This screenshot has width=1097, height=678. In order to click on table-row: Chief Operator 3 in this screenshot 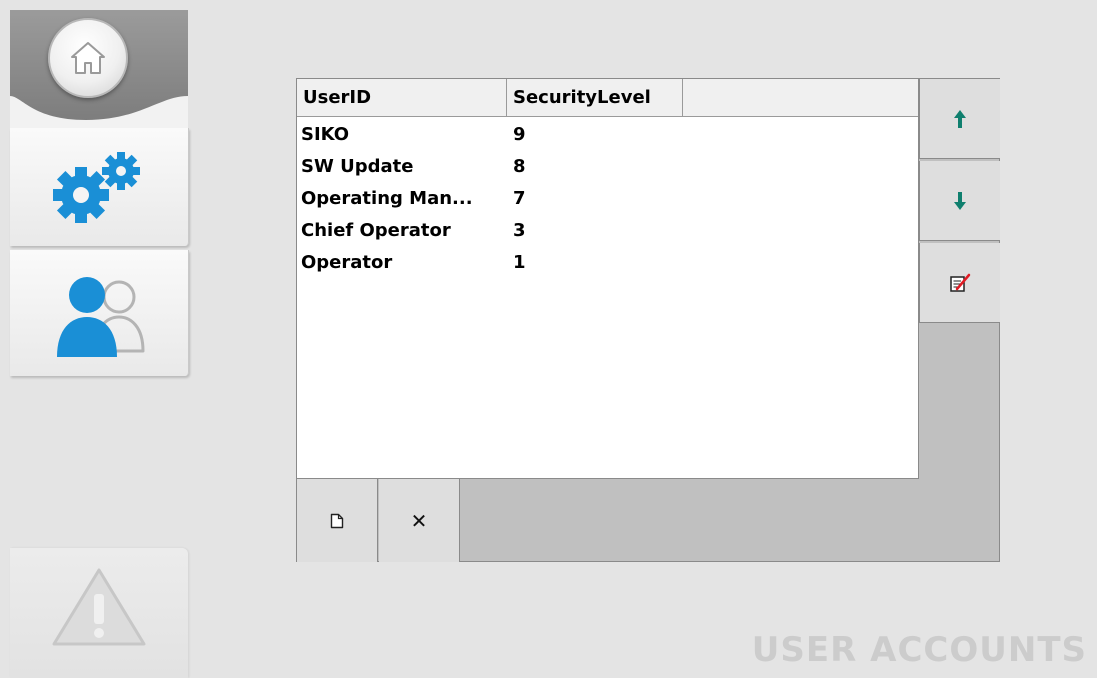, I will do `click(607, 231)`.